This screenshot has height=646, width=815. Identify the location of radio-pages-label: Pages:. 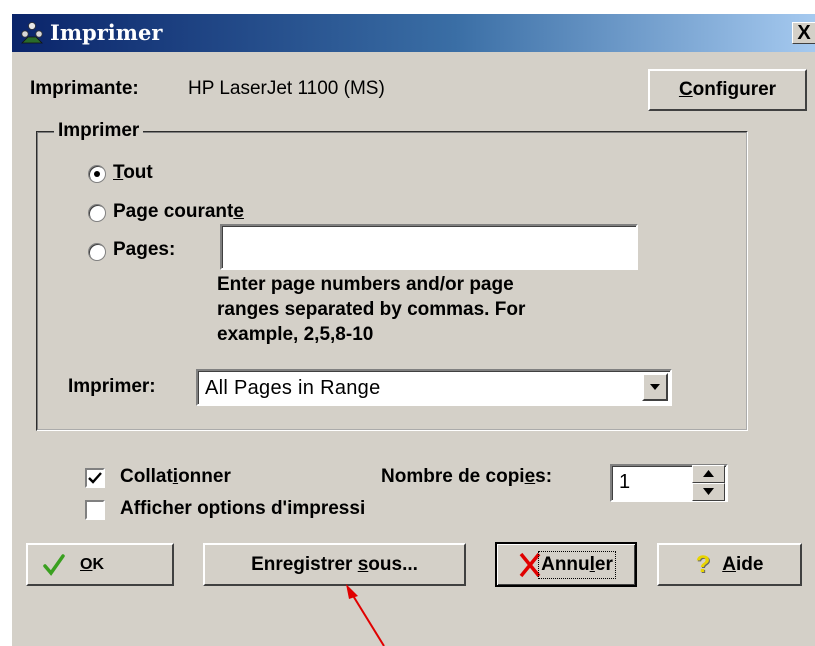
(144, 250).